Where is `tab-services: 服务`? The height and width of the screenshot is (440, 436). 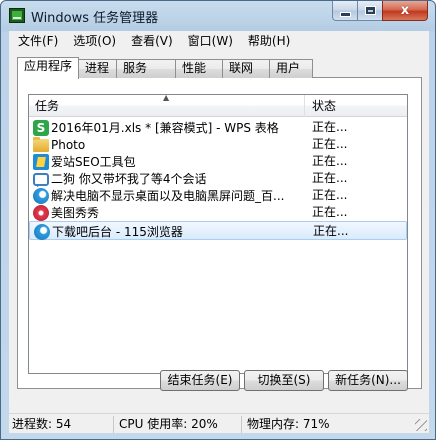 tab-services: 服务 is located at coordinates (146, 68).